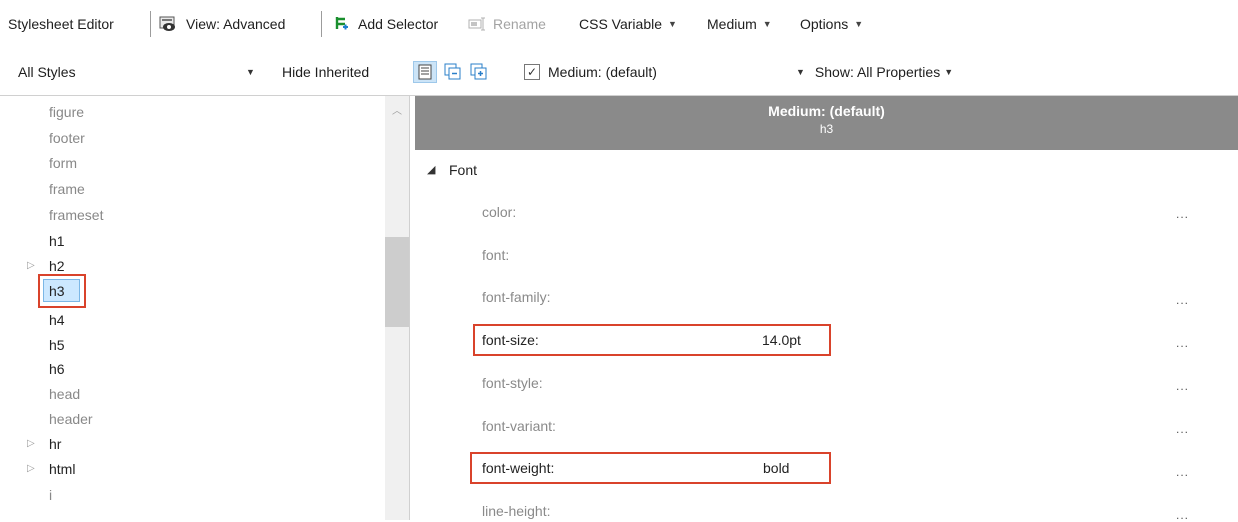 The height and width of the screenshot is (522, 1238). I want to click on group-font-label: Font, so click(463, 170).